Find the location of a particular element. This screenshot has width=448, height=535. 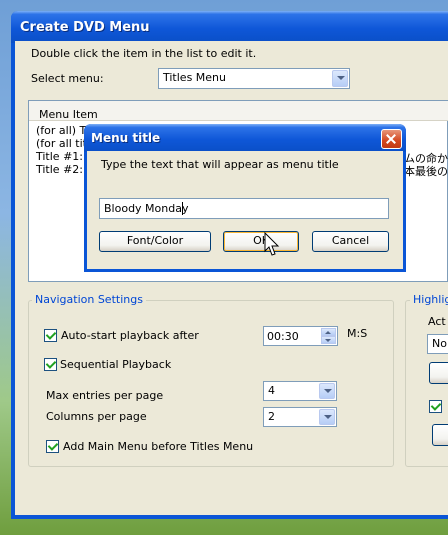

main-window-title: Create DVD Menu is located at coordinates (85, 27).